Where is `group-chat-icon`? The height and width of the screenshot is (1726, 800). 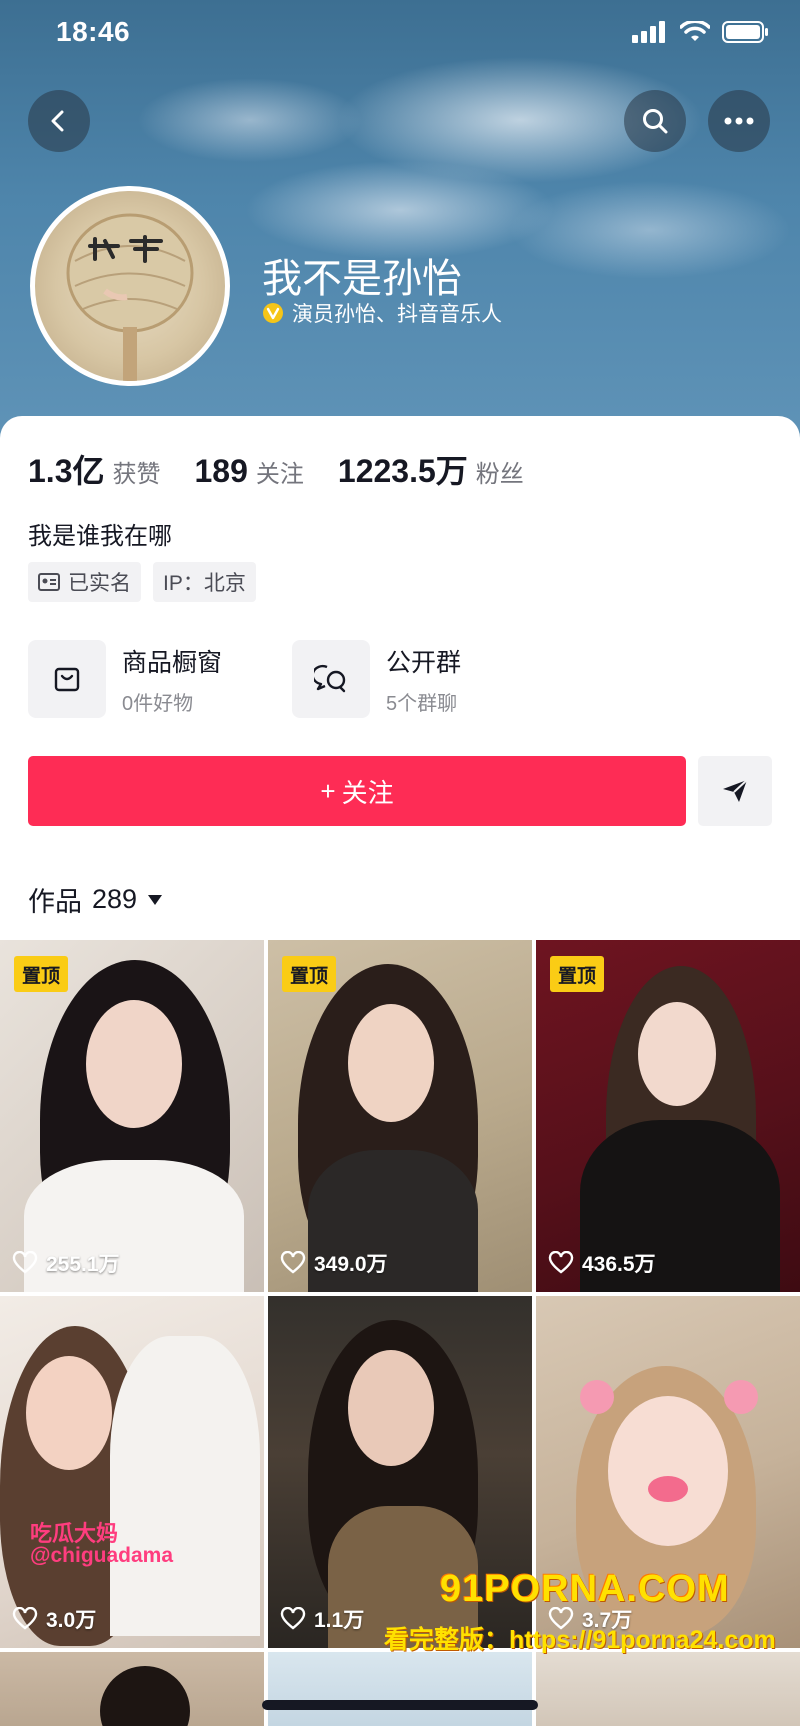
group-chat-icon is located at coordinates (330, 678).